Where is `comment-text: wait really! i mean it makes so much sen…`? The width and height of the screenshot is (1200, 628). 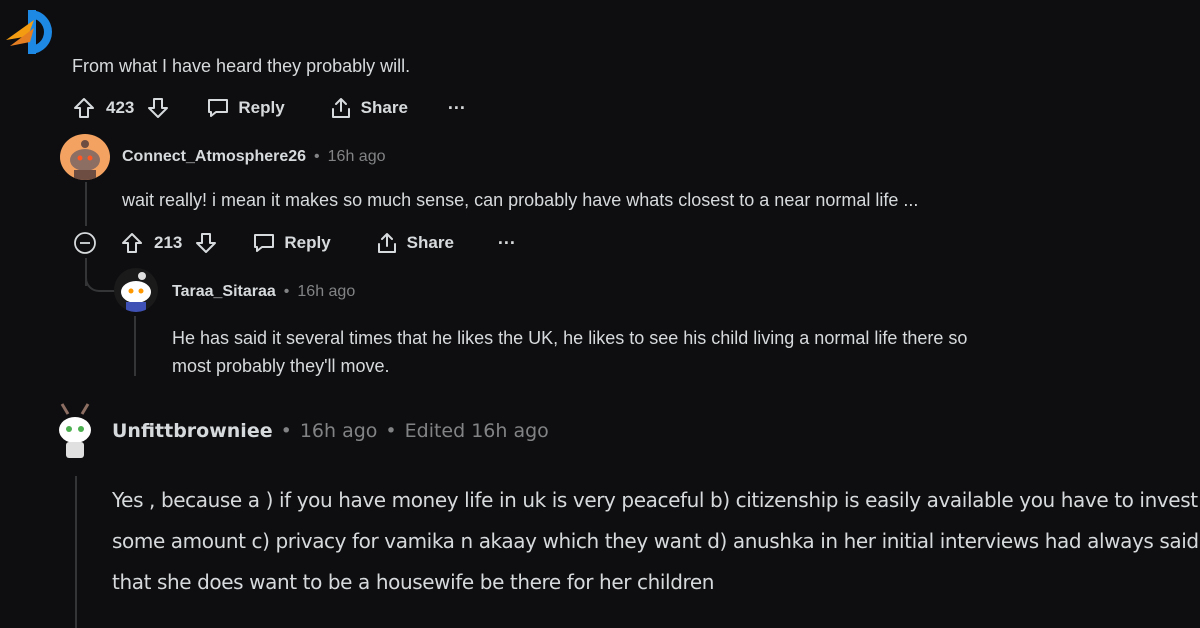
comment-text: wait really! i mean it makes so much sen… is located at coordinates (520, 200).